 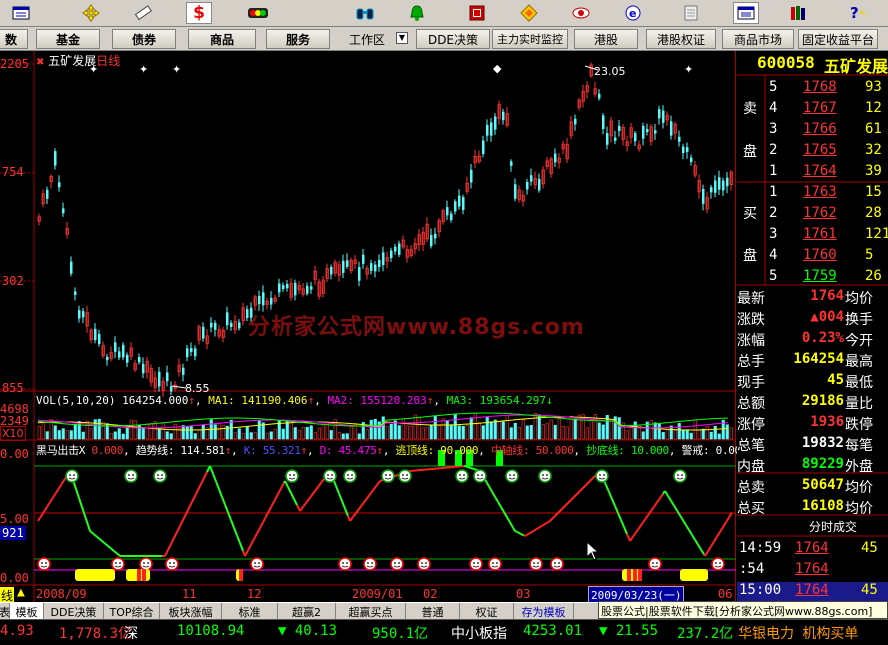 I want to click on ind-k: K: 55.321, so click(x=272, y=450).